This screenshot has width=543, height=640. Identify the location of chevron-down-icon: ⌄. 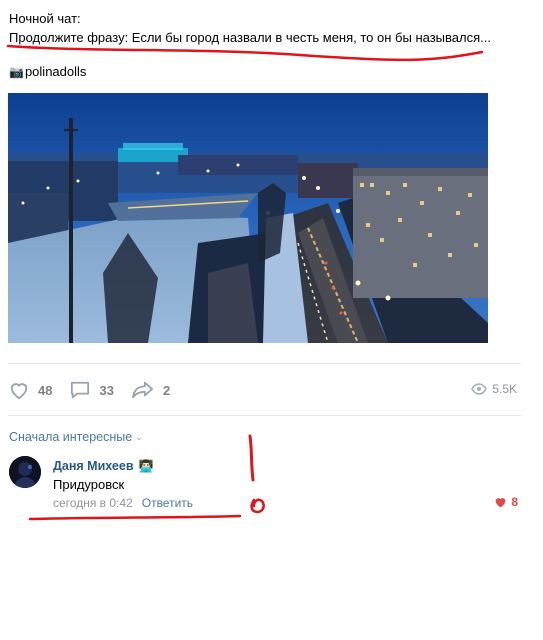
(139, 436).